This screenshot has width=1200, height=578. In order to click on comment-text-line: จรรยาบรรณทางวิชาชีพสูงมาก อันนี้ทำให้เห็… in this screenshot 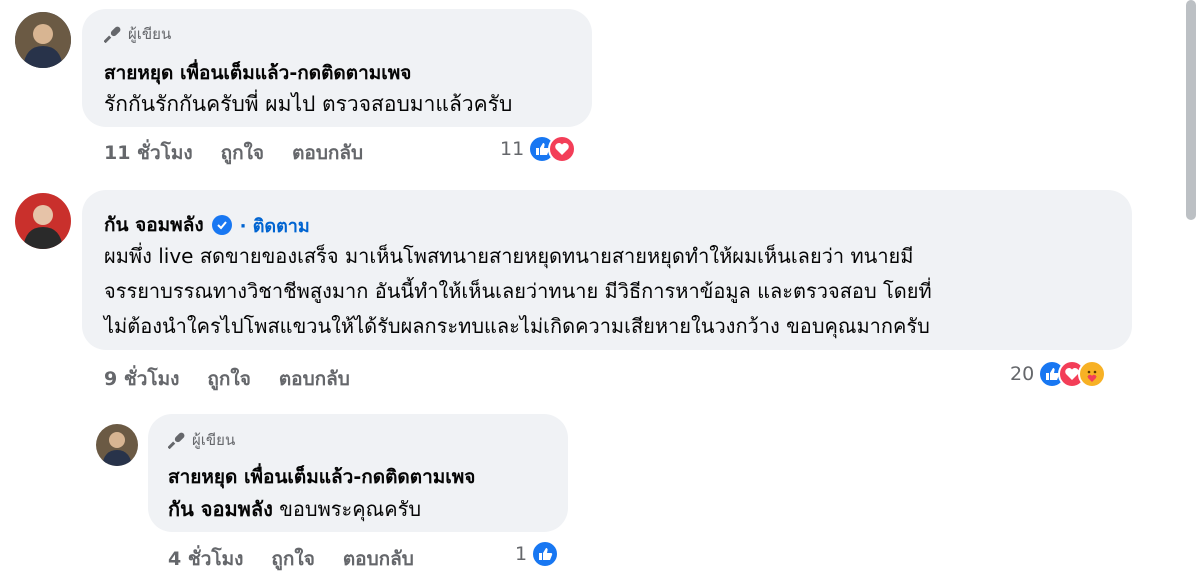, I will do `click(518, 291)`.